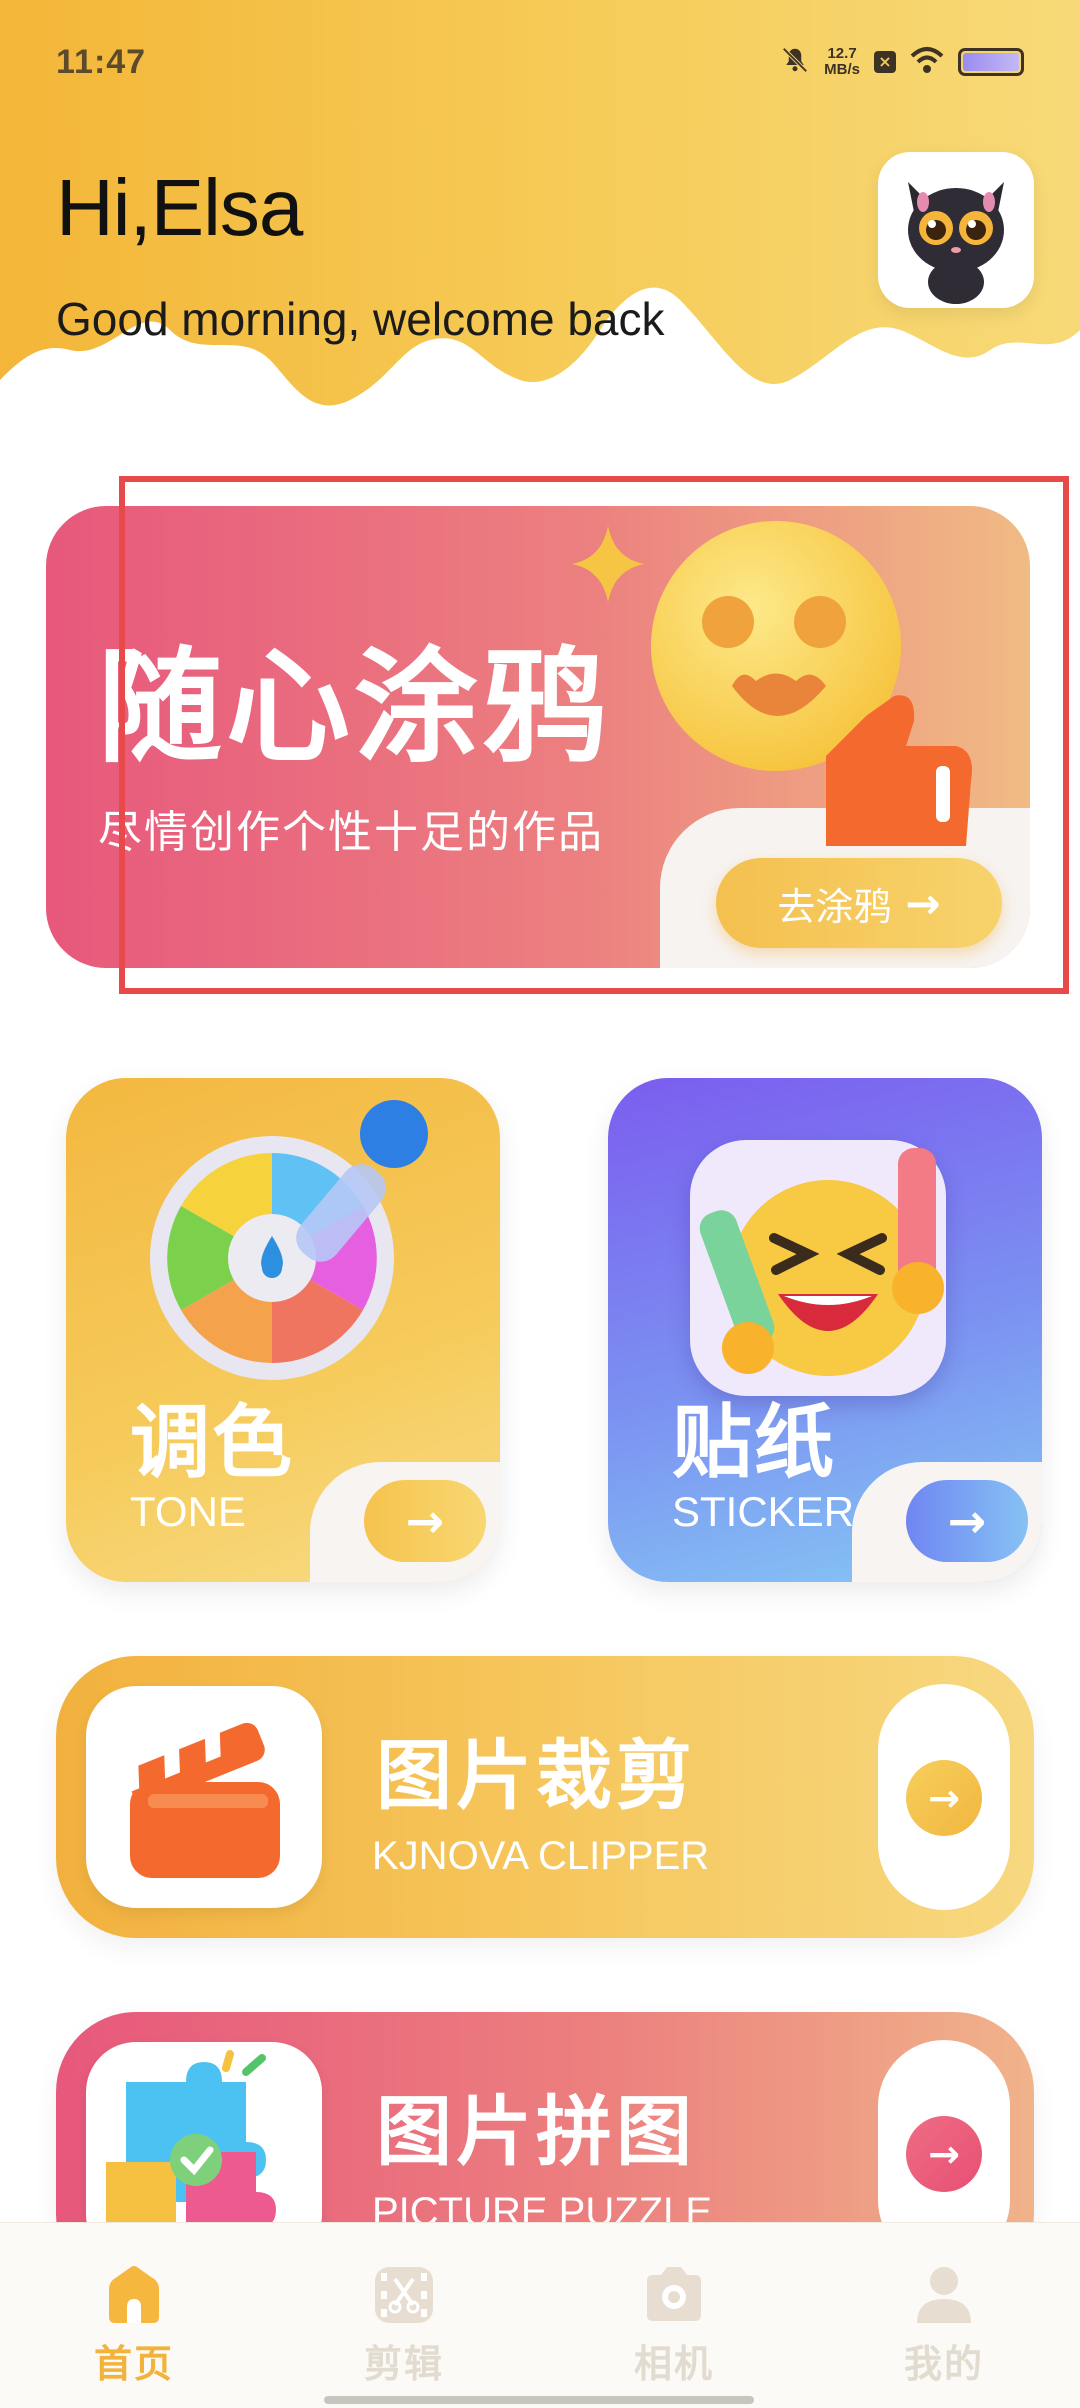 This screenshot has height=2408, width=1080. What do you see at coordinates (289, 1240) in the screenshot?
I see `color-wheel-icon` at bounding box center [289, 1240].